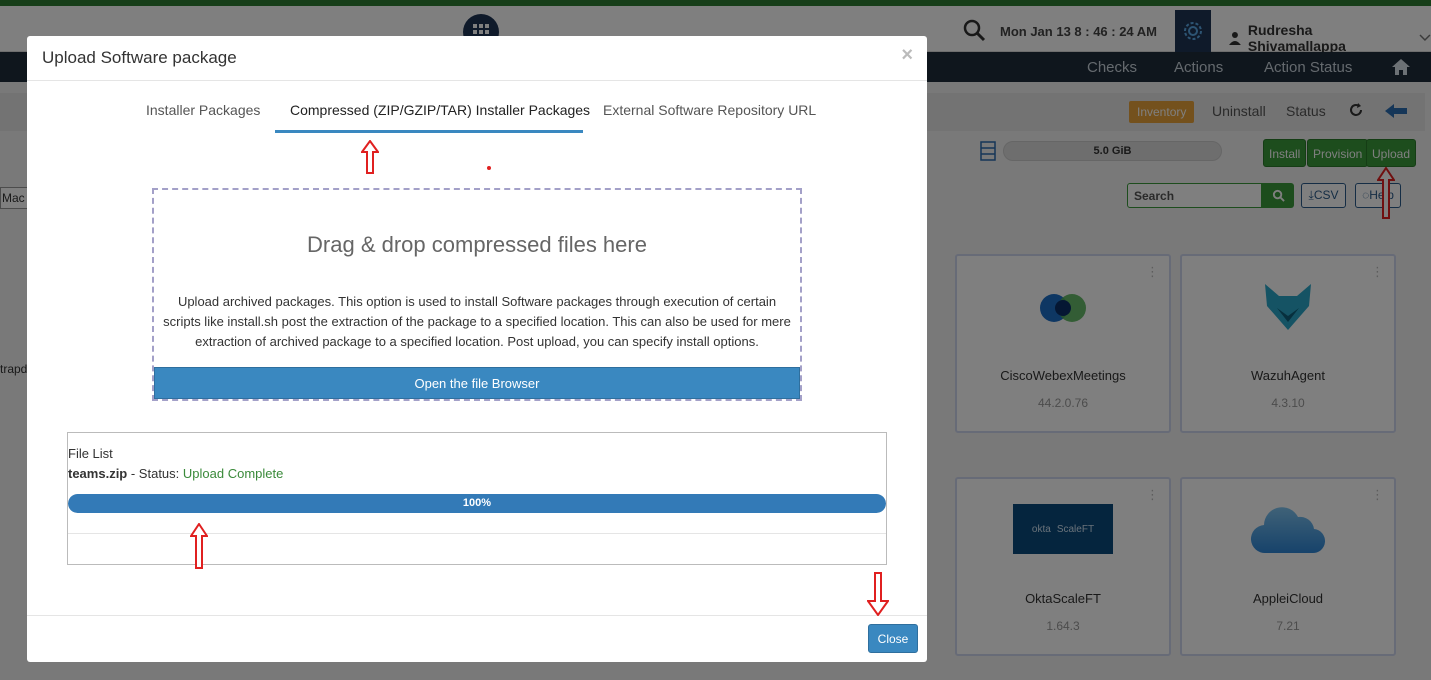  Describe the element at coordinates (477, 58) in the screenshot. I see `modal-header: Upload Software package ×` at that location.